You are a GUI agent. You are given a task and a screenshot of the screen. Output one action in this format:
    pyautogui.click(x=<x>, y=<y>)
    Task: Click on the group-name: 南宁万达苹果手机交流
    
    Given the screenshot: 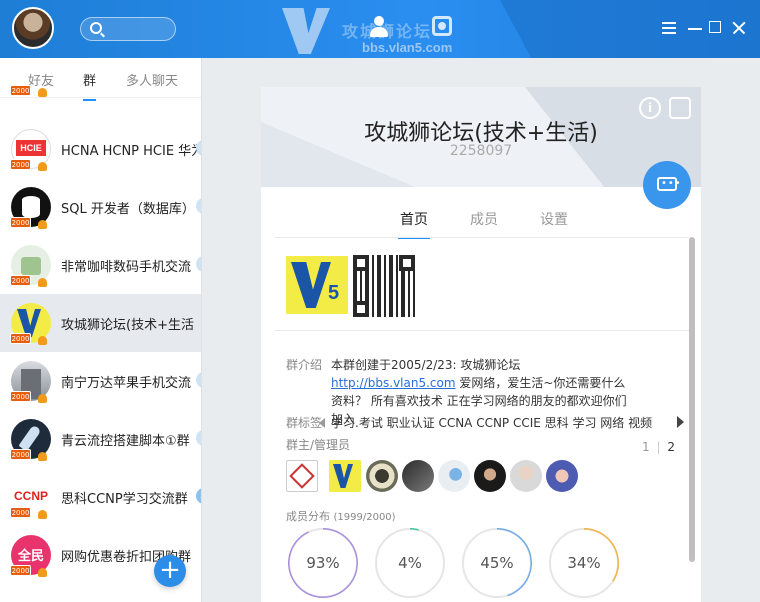 What is the action you would take?
    pyautogui.click(x=126, y=383)
    